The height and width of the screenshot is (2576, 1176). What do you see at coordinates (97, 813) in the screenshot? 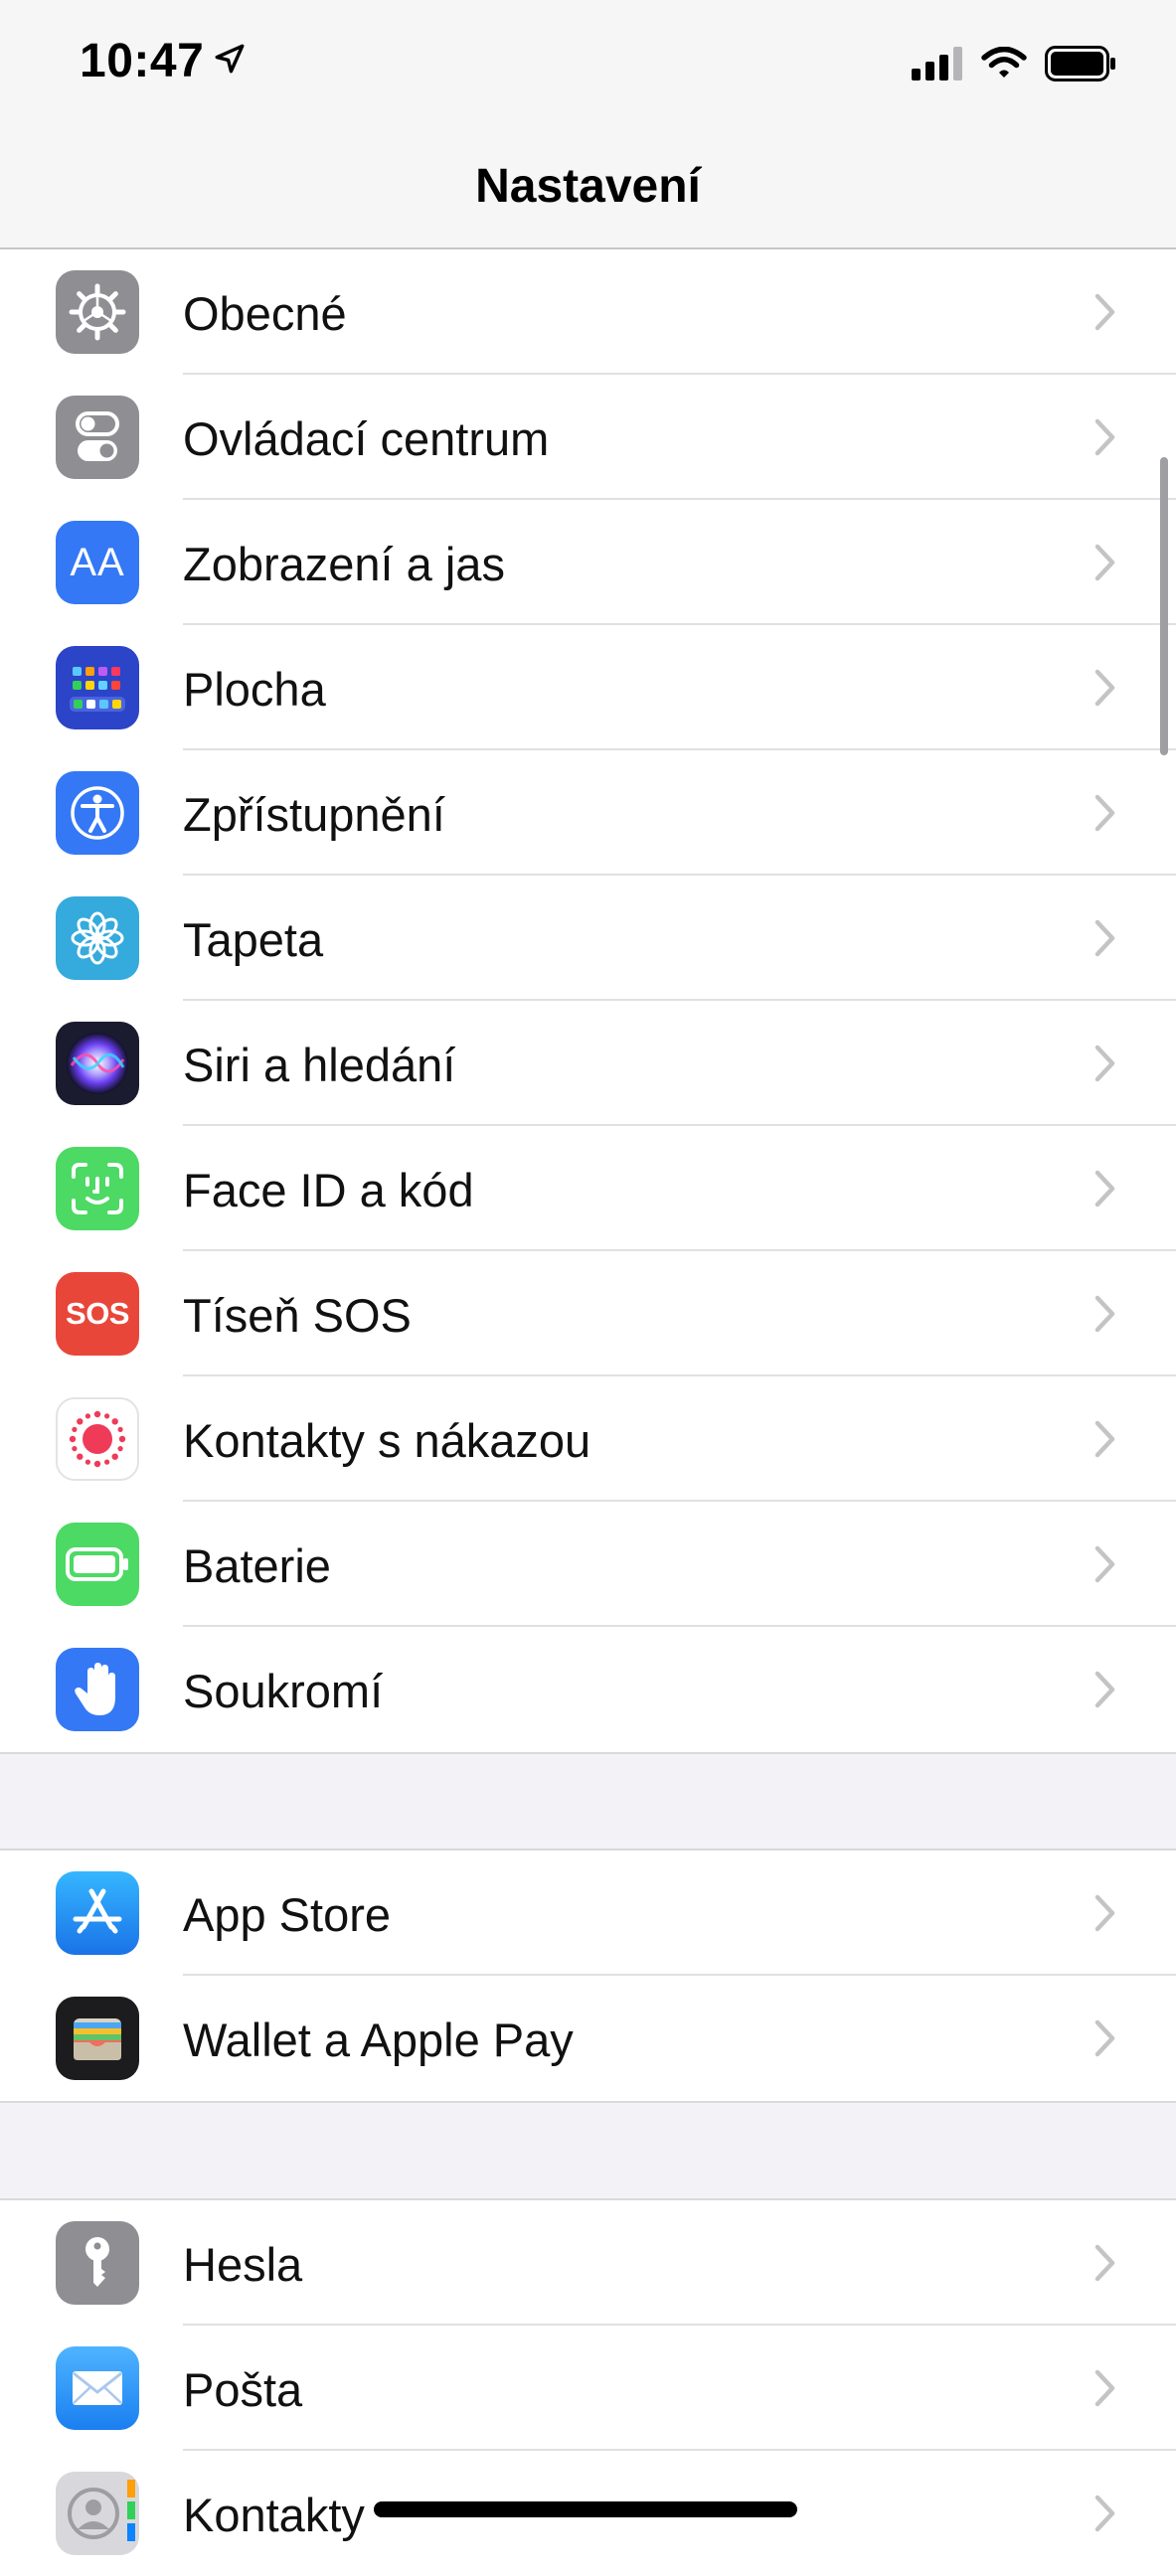
I see `accessibility-person-icon` at bounding box center [97, 813].